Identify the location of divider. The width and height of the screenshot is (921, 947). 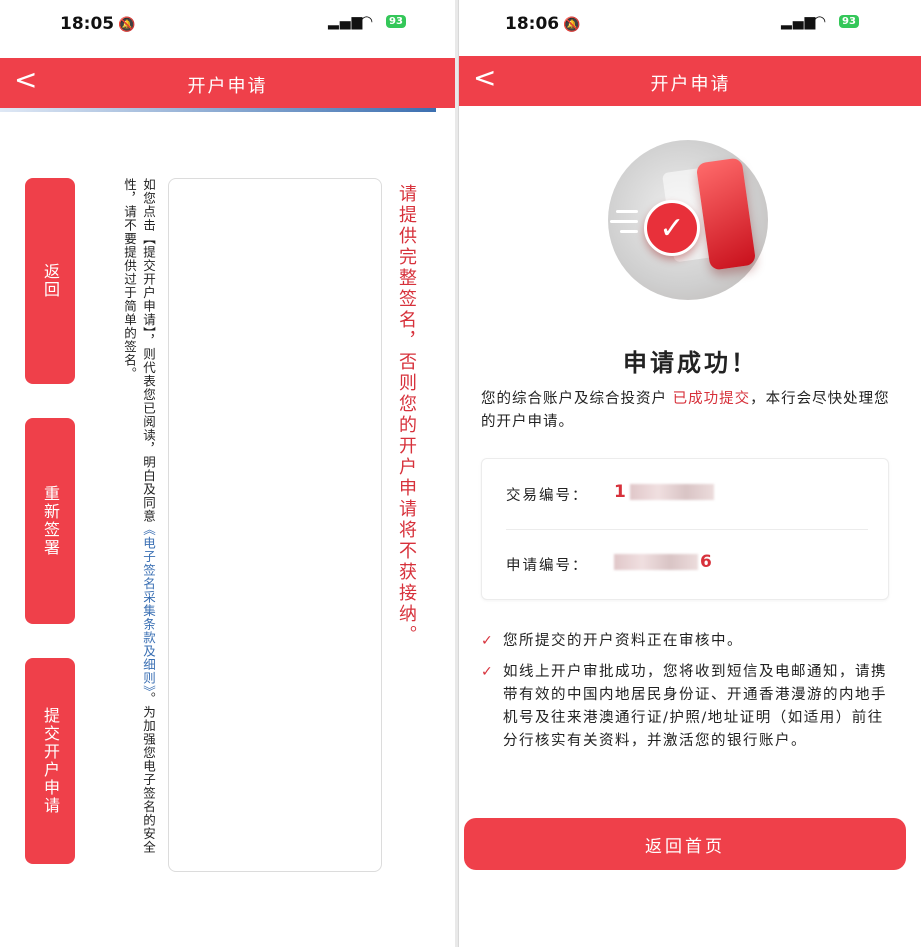
(687, 529).